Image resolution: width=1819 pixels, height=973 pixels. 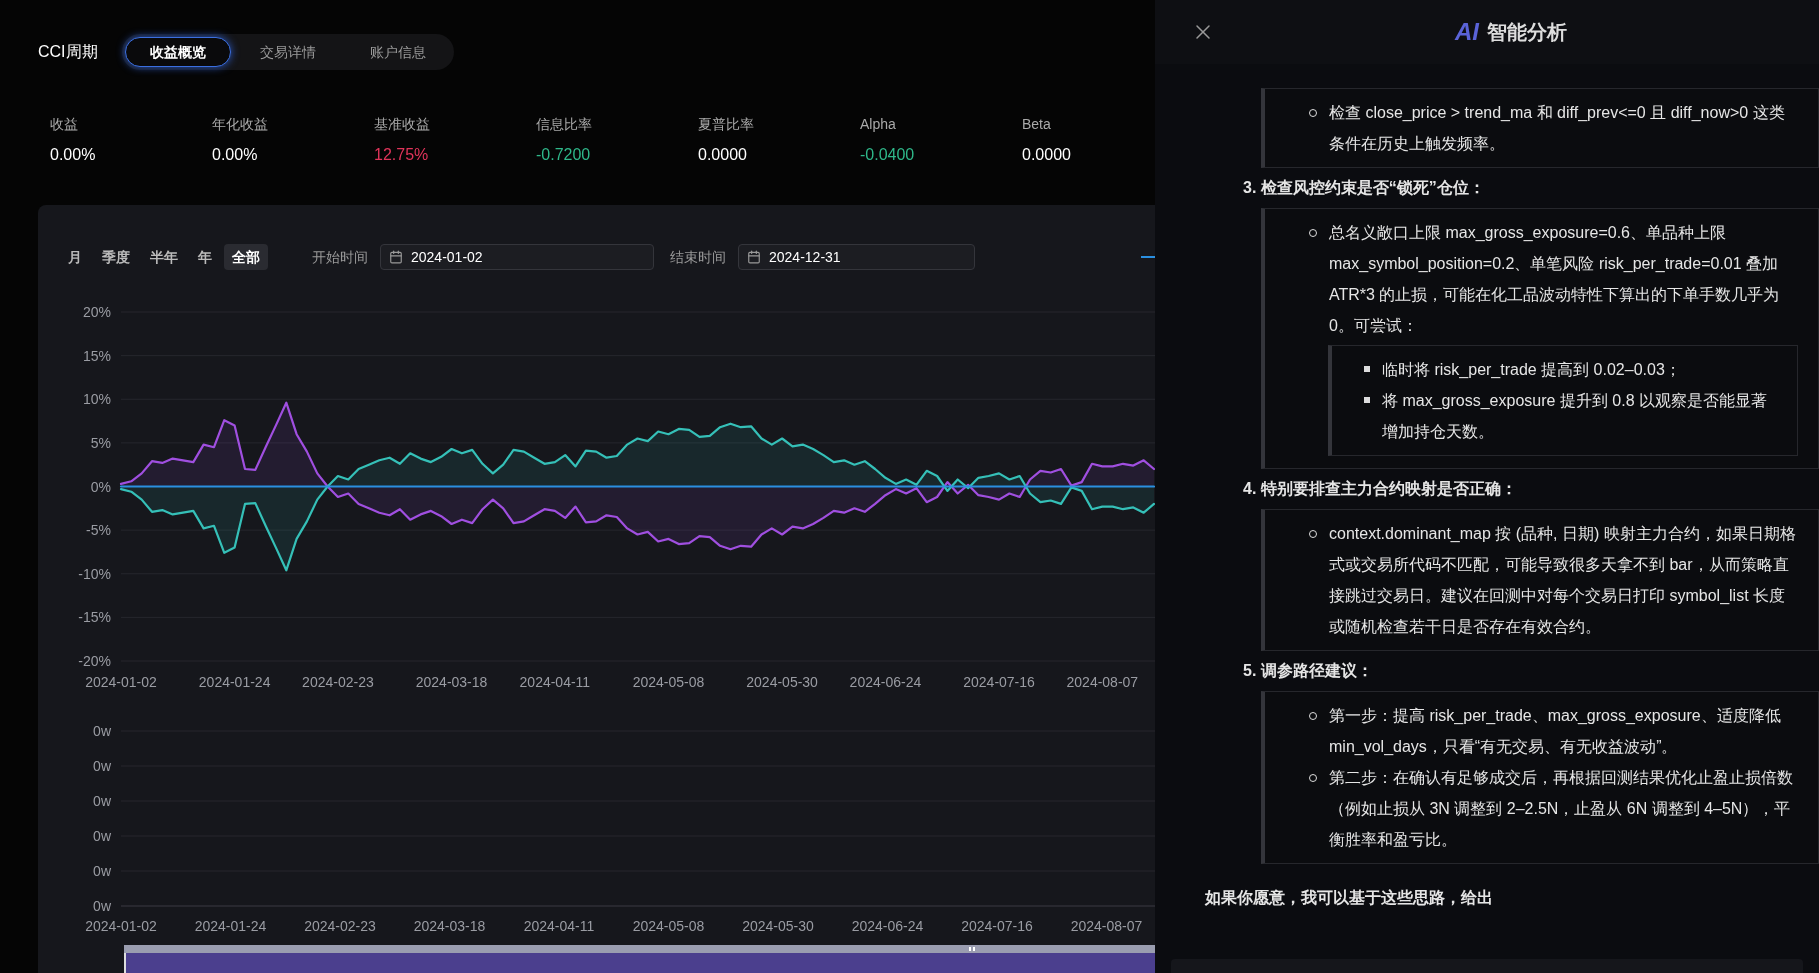 What do you see at coordinates (287, 52) in the screenshot?
I see `tab: 交易详情` at bounding box center [287, 52].